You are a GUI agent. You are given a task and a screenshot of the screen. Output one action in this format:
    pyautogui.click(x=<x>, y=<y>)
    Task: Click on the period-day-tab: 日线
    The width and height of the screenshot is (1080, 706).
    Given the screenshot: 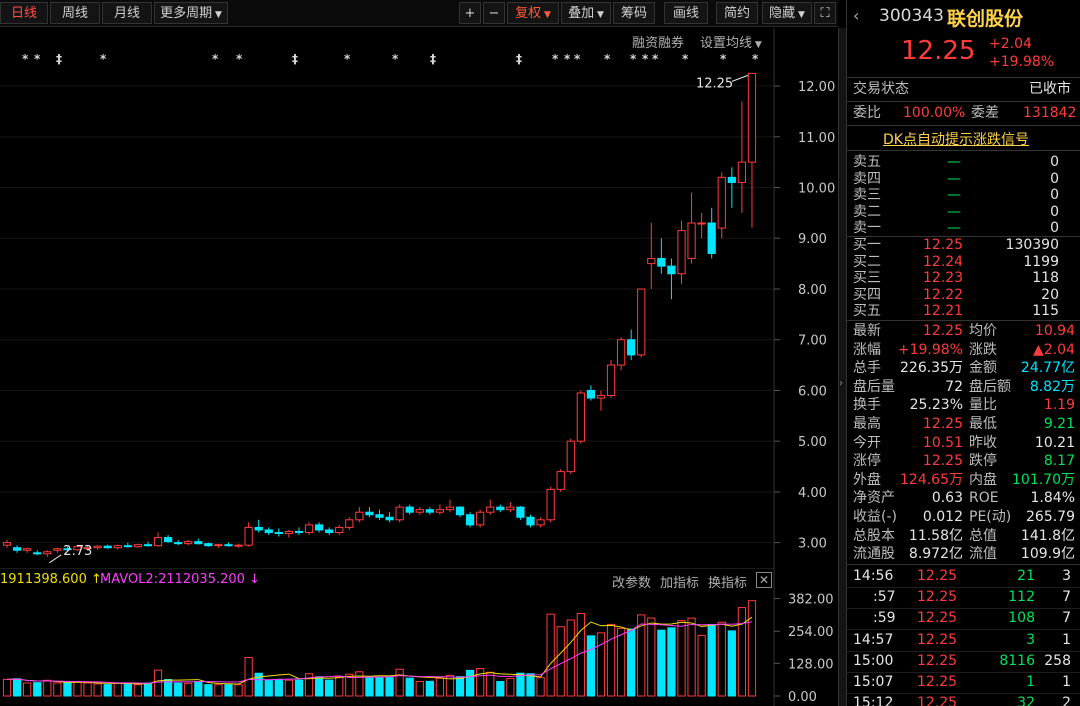 What is the action you would take?
    pyautogui.click(x=24, y=13)
    